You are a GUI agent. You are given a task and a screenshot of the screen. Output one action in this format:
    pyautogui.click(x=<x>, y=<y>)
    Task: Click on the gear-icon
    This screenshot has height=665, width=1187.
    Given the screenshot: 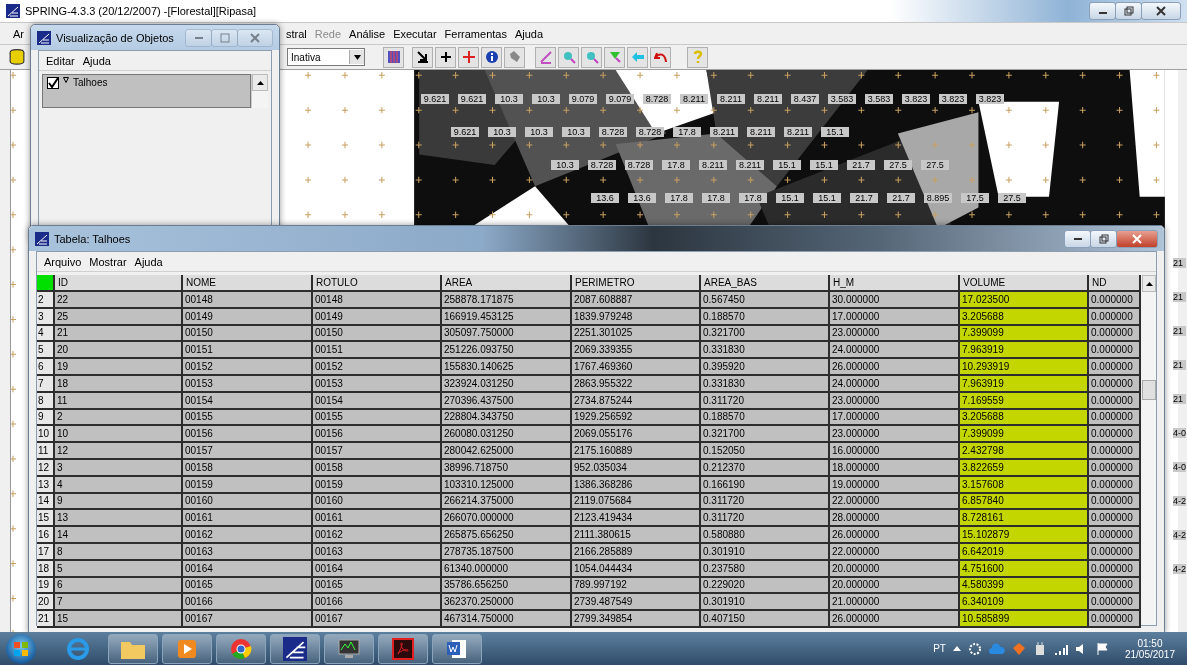 What is the action you would take?
    pyautogui.click(x=974, y=648)
    